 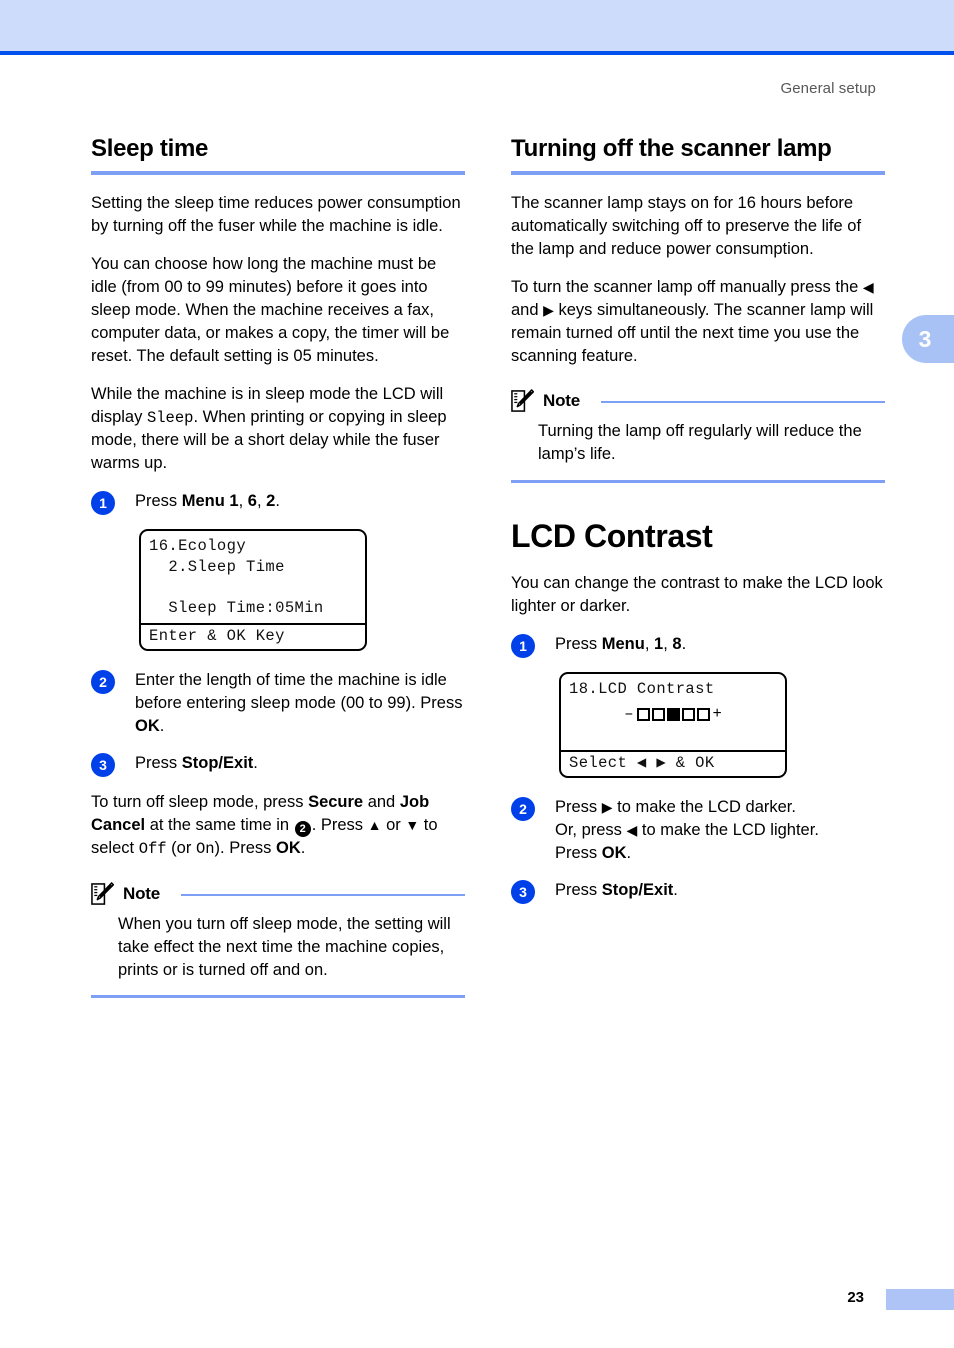 I want to click on step-3-left: 3 Press Stop/Exit., so click(x=278, y=764).